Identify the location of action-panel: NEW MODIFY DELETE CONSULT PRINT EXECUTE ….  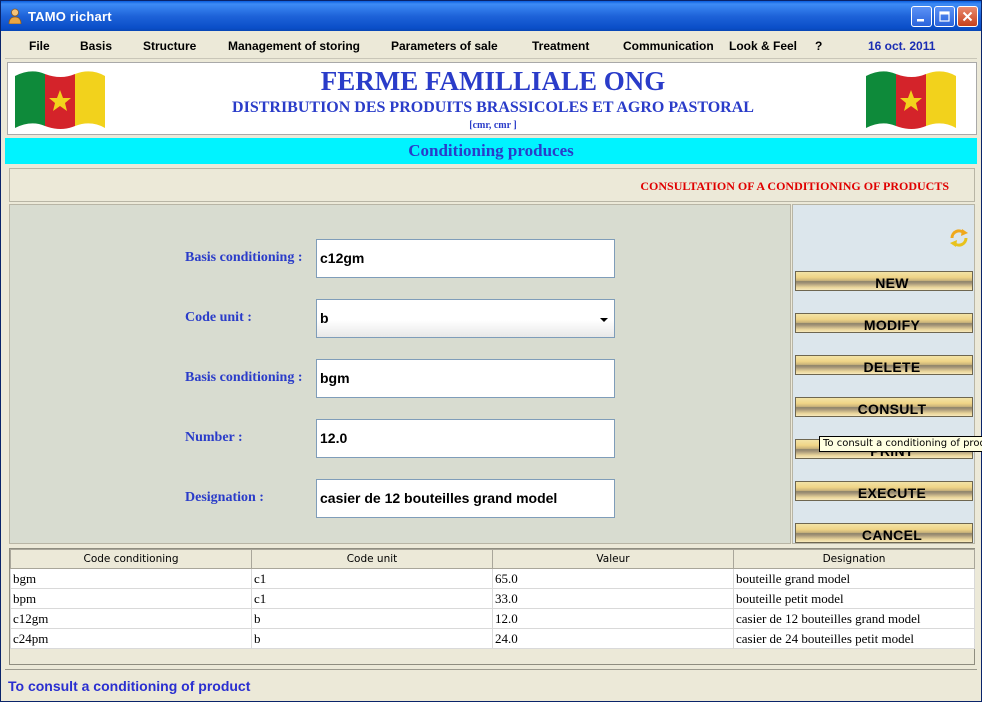
(883, 374).